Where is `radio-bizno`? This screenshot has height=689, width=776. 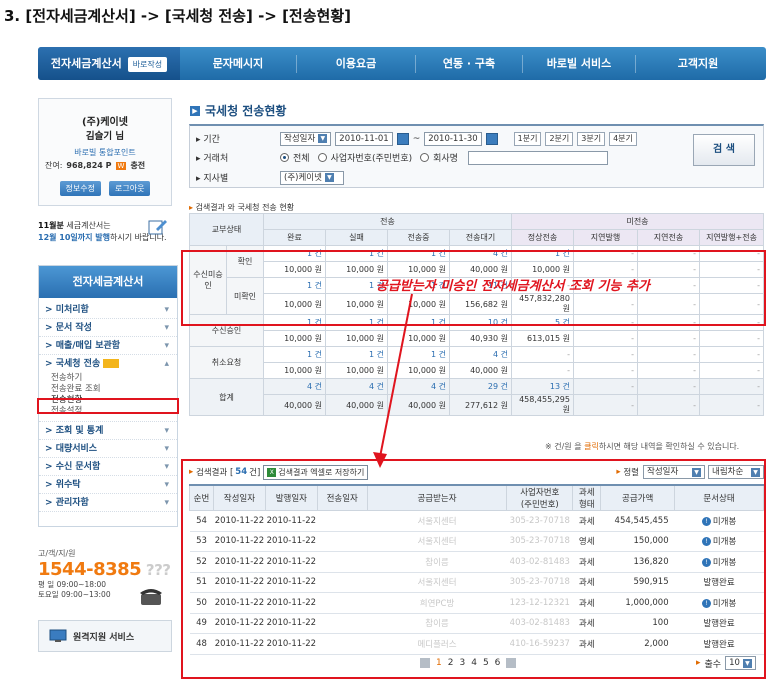
radio-bizno is located at coordinates (322, 157).